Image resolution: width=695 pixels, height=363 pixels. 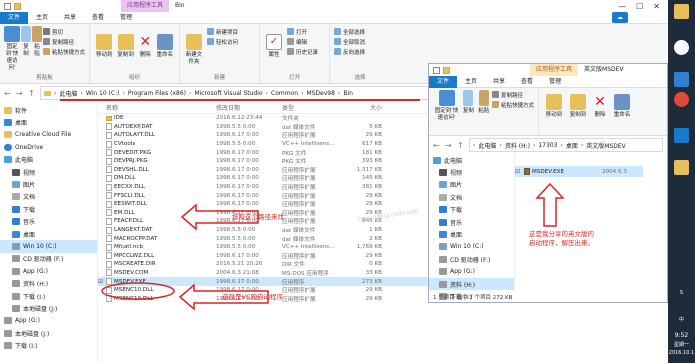 I want to click on breadcrumb-item: Win 10 (C:), so click(x=103, y=93).